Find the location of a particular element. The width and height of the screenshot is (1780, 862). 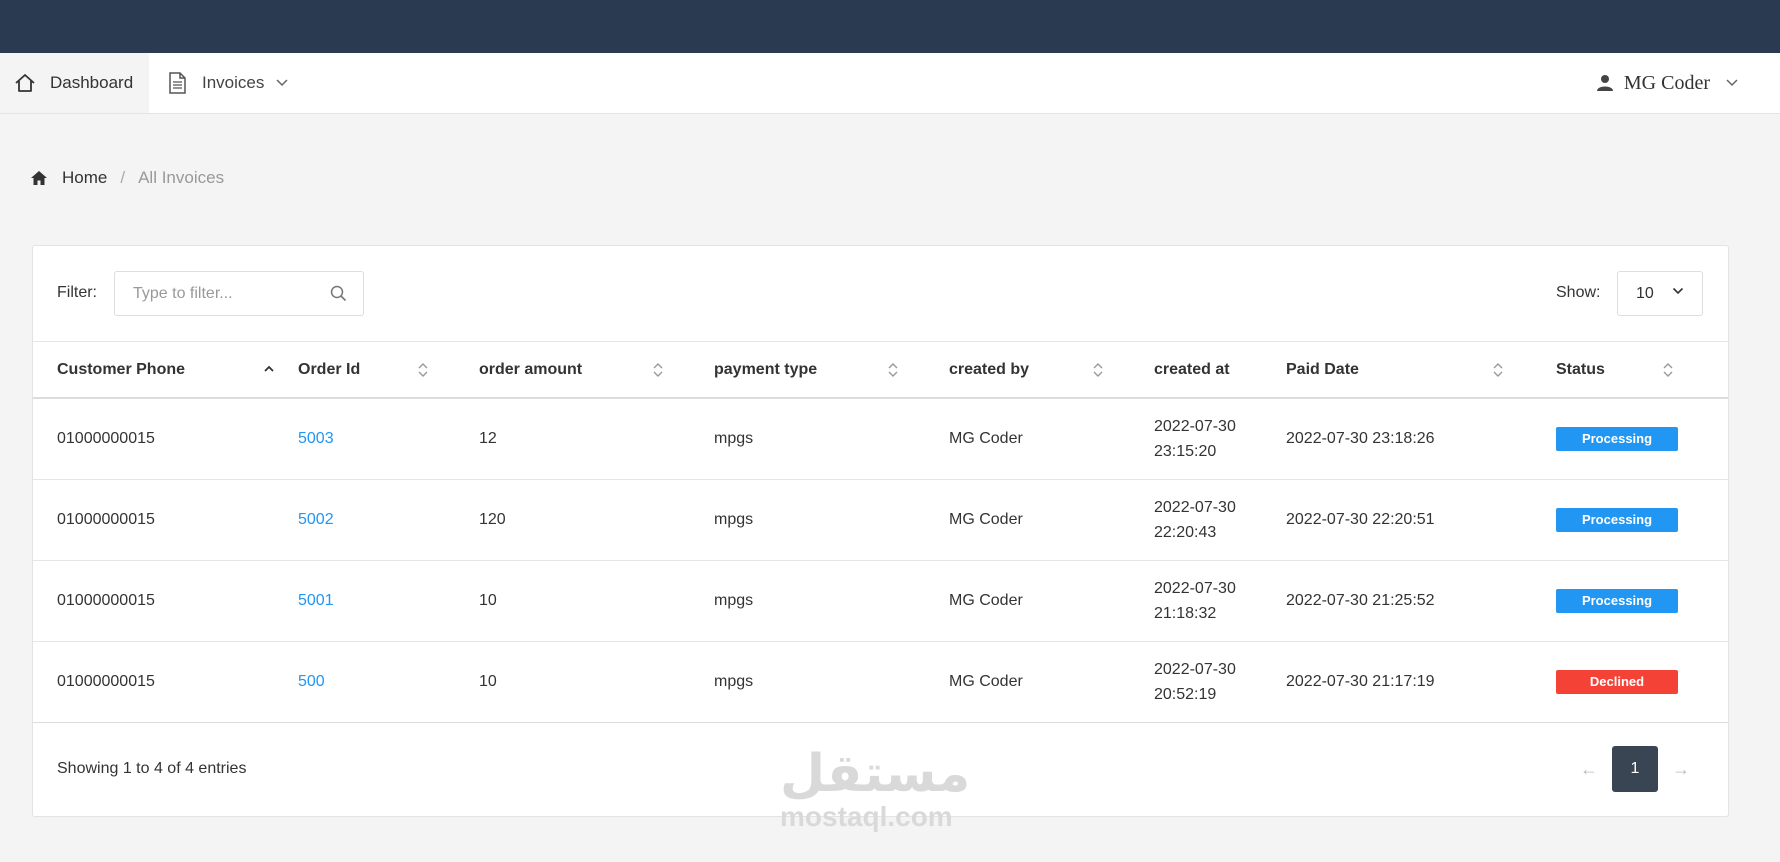

nav-dashboard-label: Dashboard is located at coordinates (92, 82).